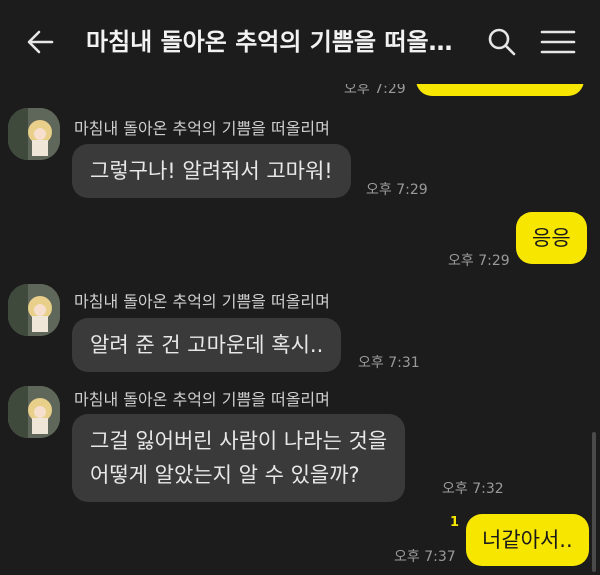 The height and width of the screenshot is (575, 600). Describe the element at coordinates (473, 489) in the screenshot. I see `message-time: 오후 7:32` at that location.